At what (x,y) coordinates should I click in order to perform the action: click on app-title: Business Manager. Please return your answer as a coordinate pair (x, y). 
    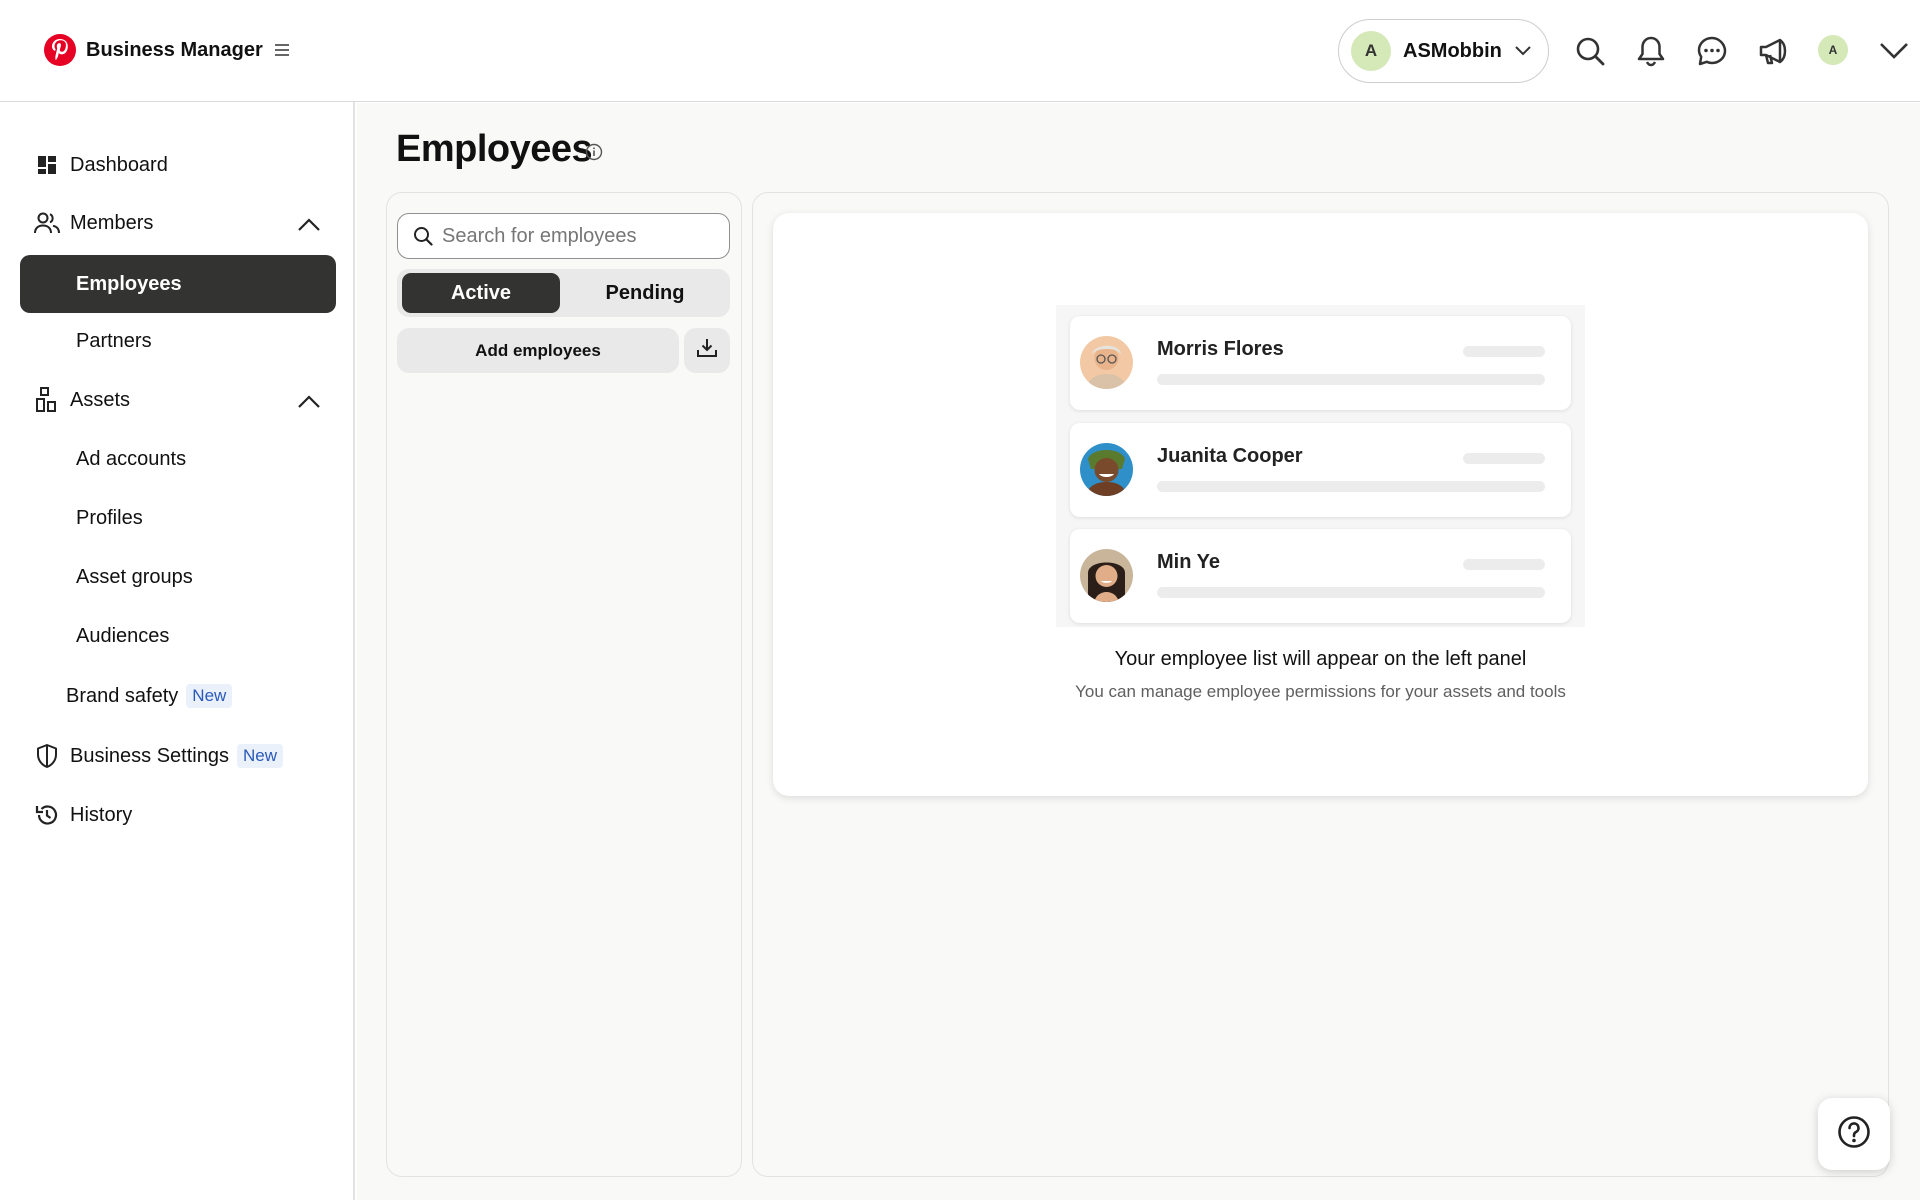
    Looking at the image, I should click on (174, 49).